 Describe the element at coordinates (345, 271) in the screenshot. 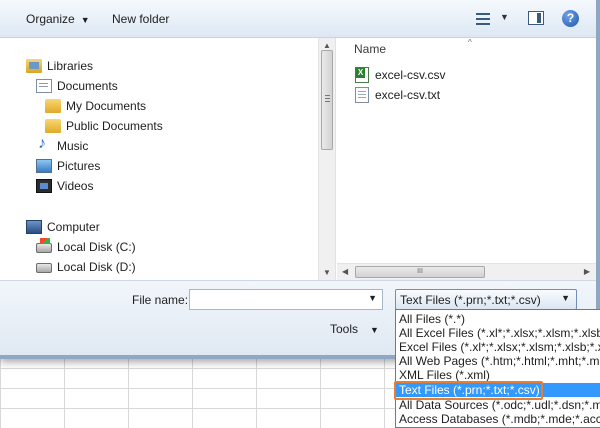

I see `scroll-left-arrow-icon: ◀` at that location.